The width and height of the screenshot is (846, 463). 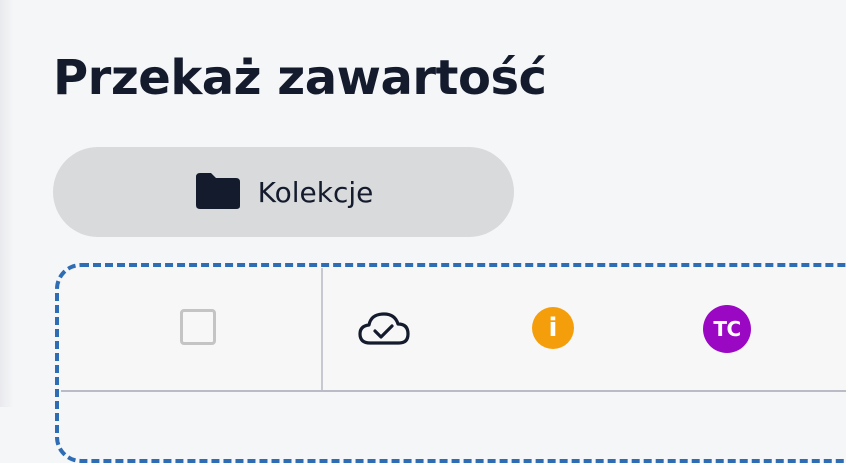 I want to click on info-icon: i, so click(x=553, y=328).